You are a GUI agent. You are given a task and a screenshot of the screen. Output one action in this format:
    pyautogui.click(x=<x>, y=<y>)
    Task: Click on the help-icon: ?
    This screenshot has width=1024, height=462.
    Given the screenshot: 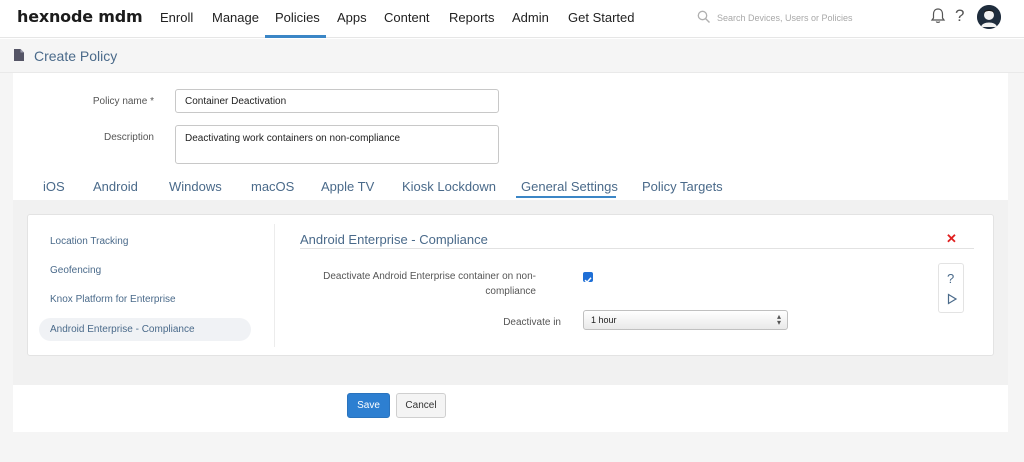 What is the action you would take?
    pyautogui.click(x=959, y=16)
    